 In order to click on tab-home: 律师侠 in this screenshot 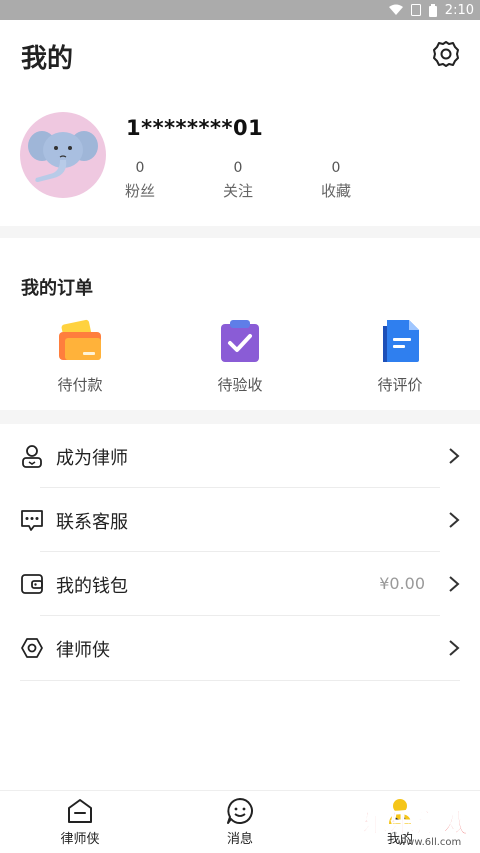, I will do `click(80, 822)`.